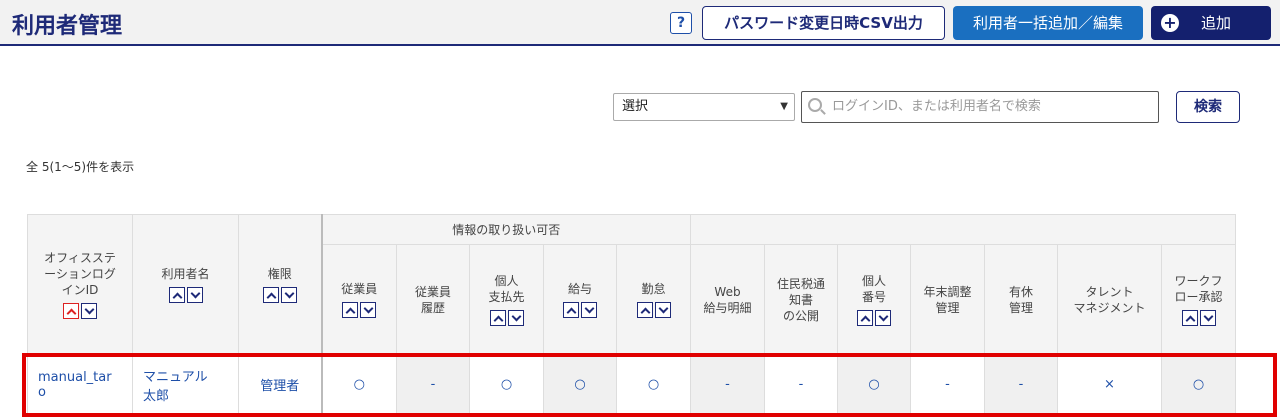 Image resolution: width=1280 pixels, height=419 pixels. Describe the element at coordinates (185, 274) in the screenshot. I see `col-name-label: 利用者名` at that location.